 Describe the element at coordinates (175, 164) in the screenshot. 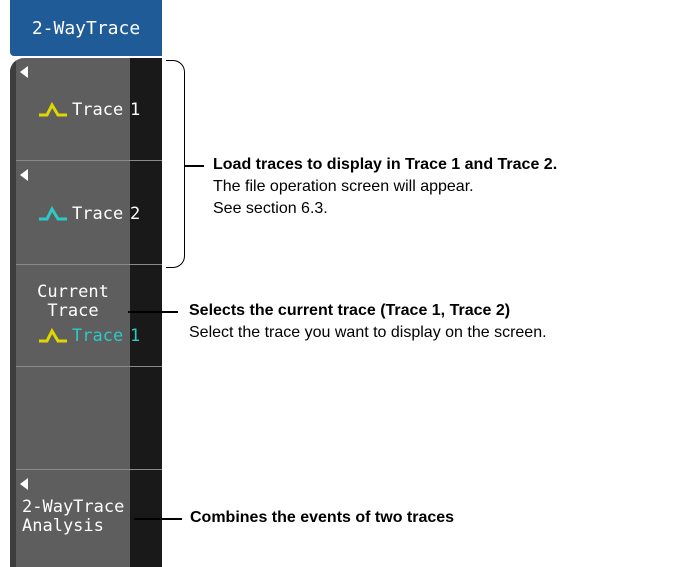

I see `trace-bracket` at that location.